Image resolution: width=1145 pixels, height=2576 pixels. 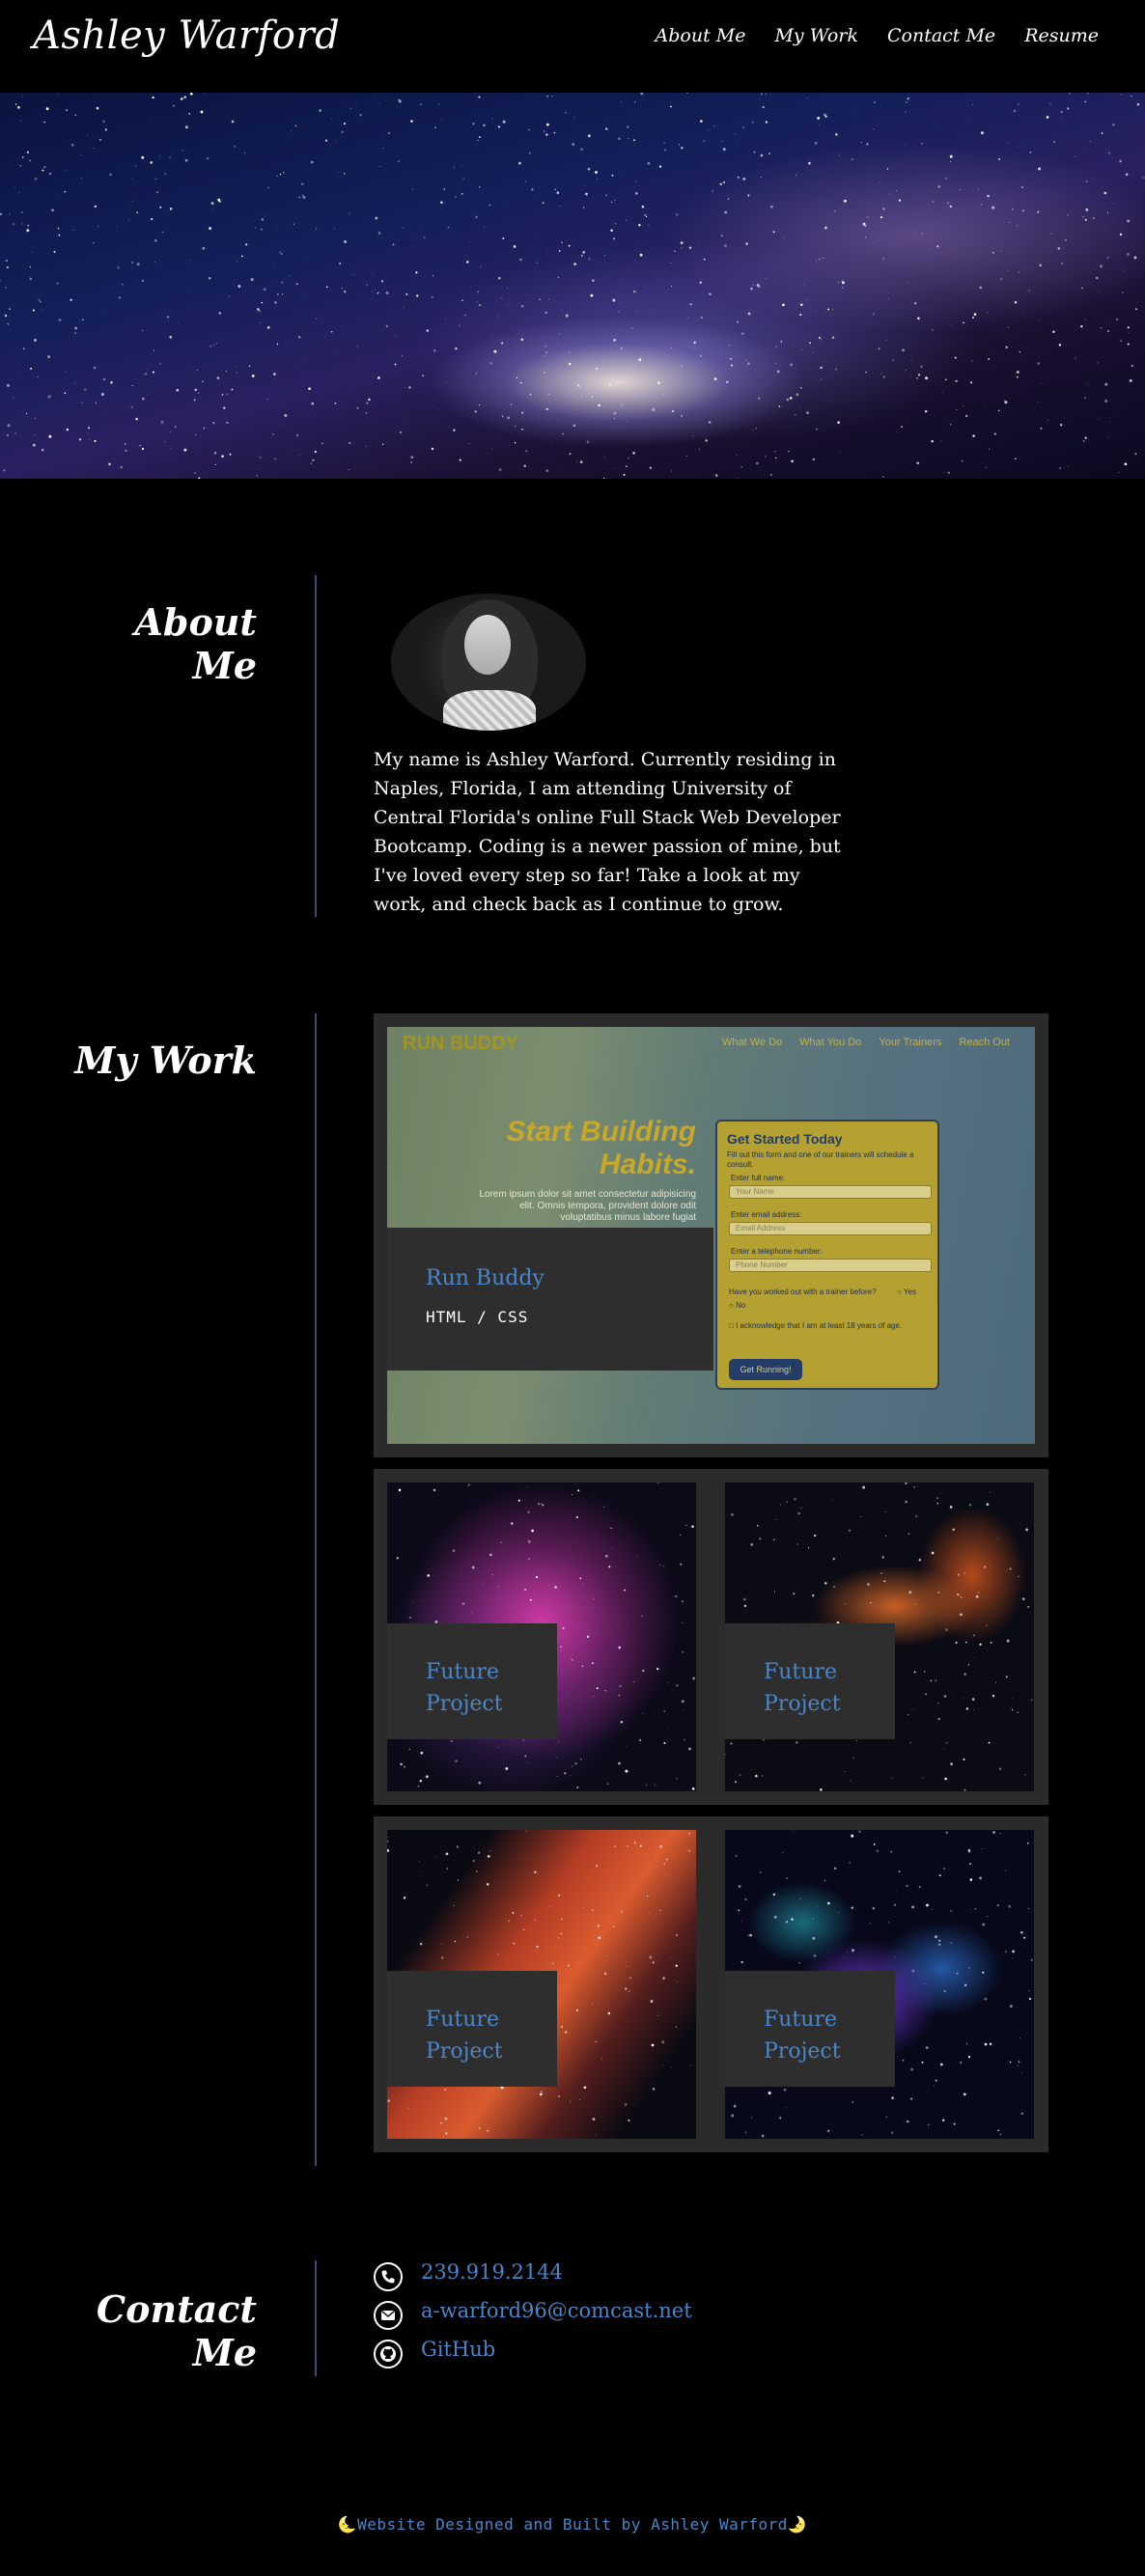 What do you see at coordinates (460, 1043) in the screenshot?
I see `rb-logo: RUN BUDDY` at bounding box center [460, 1043].